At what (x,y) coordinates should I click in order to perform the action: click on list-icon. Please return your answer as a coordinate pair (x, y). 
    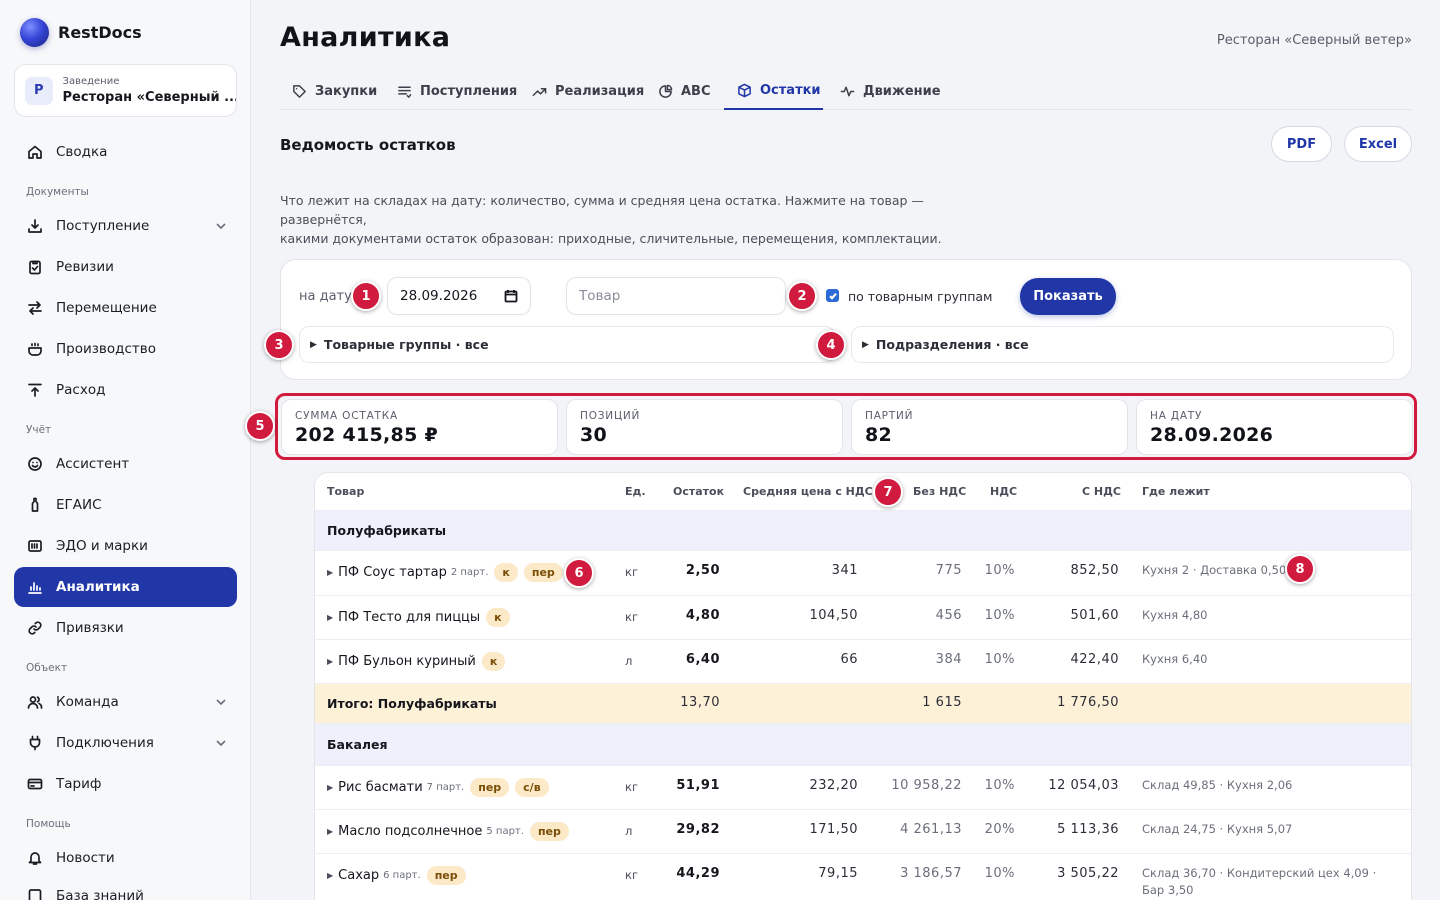
    Looking at the image, I should click on (405, 92).